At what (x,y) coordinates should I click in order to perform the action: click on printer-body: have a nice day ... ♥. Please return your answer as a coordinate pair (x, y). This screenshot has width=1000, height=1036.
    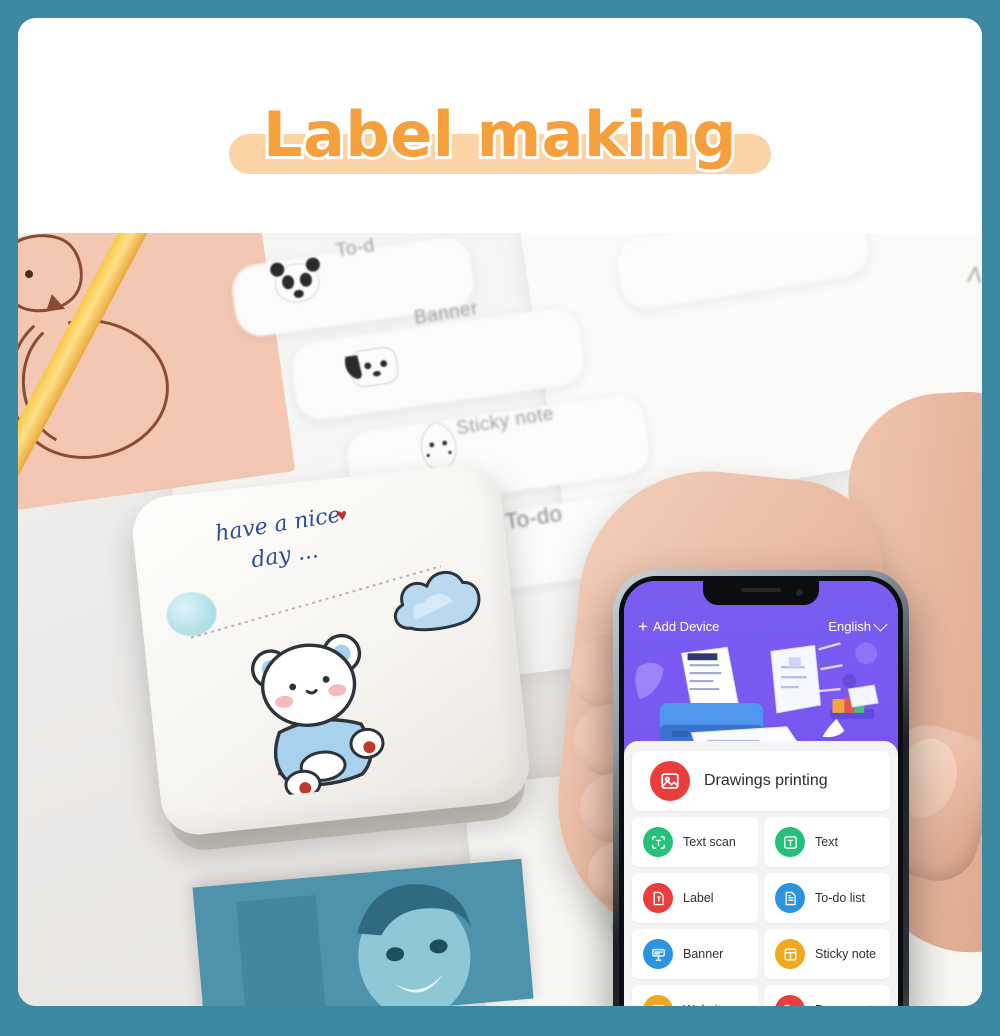
    Looking at the image, I should click on (331, 650).